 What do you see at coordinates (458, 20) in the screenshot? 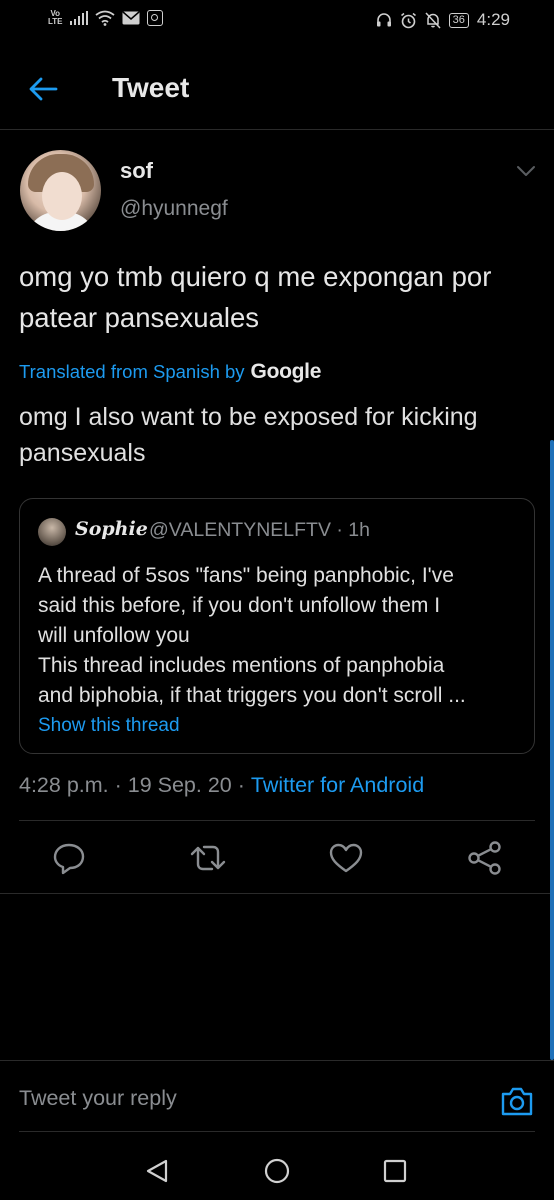
I see `battery-icon: 36` at bounding box center [458, 20].